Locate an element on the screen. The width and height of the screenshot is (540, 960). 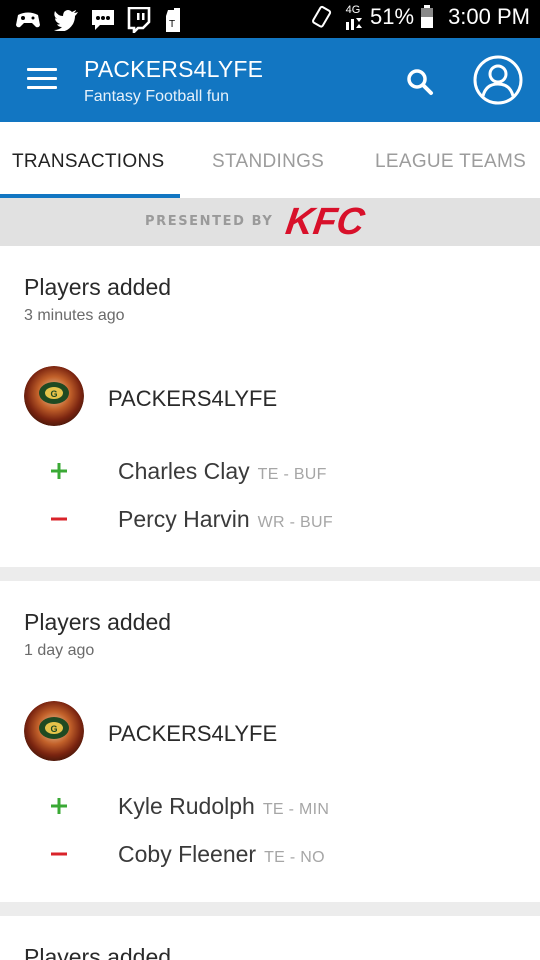
tab-transactions: TRANSACTIONS is located at coordinates (88, 160).